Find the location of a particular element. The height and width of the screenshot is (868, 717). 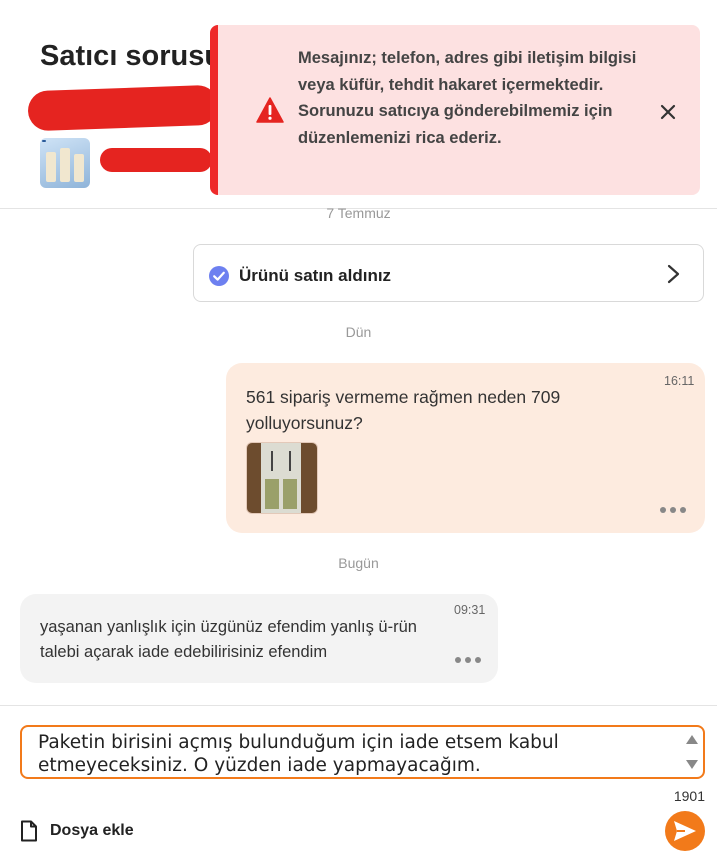

send-button is located at coordinates (685, 831).